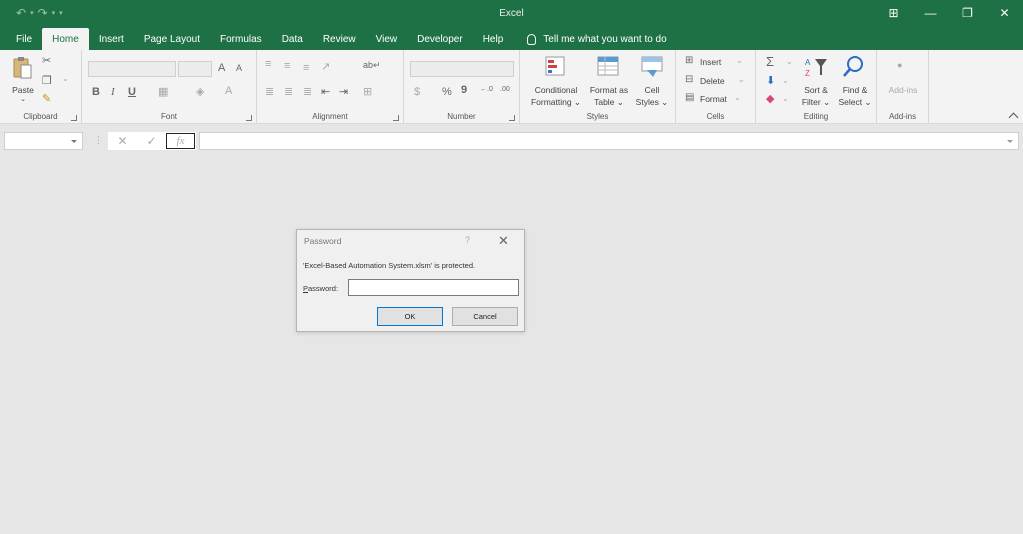 This screenshot has height=534, width=1023. I want to click on title-bar: ↶ ▾ ↷ ▾ ▾ Excel ⊞ — ❐ ✕, so click(511, 14).